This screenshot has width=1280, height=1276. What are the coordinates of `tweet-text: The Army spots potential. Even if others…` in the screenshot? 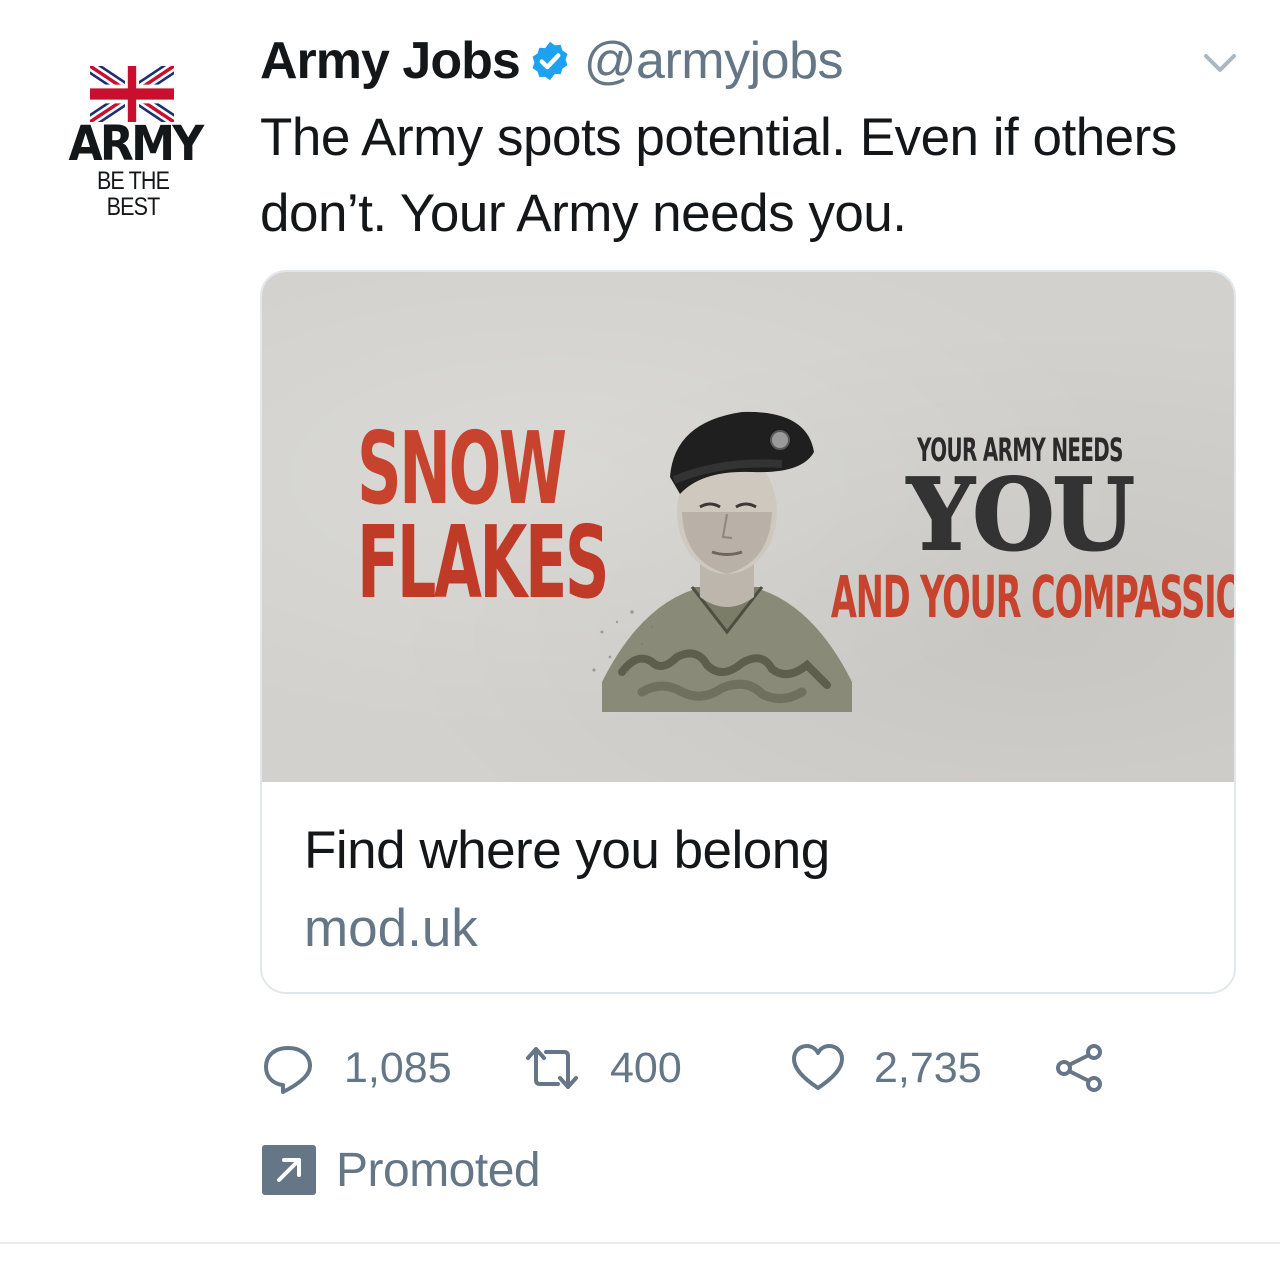 It's located at (718, 175).